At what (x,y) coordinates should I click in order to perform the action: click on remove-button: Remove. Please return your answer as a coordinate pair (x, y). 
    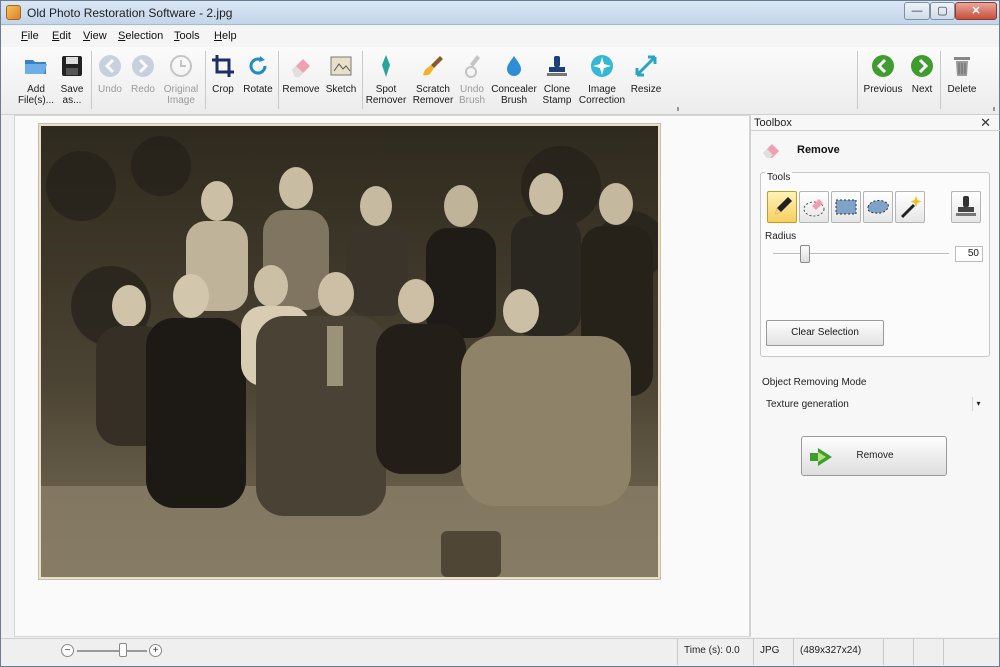
    Looking at the image, I should click on (301, 81).